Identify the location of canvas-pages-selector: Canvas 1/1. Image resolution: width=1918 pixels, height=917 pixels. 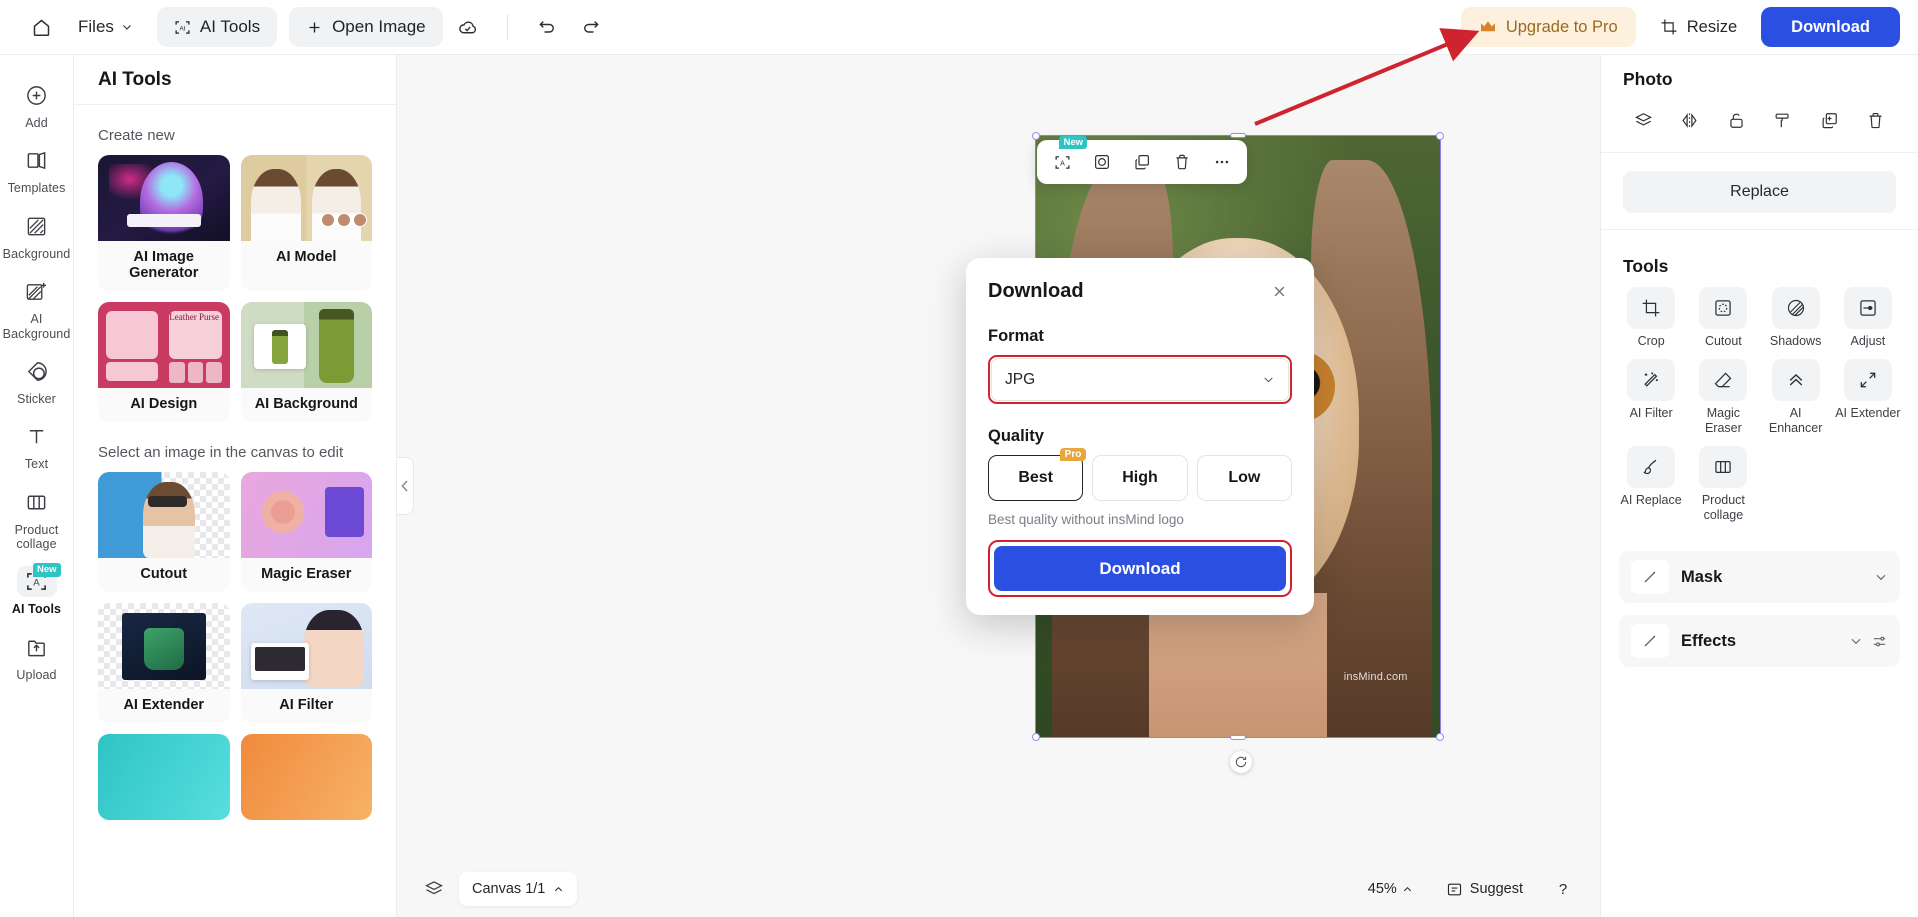
(518, 889).